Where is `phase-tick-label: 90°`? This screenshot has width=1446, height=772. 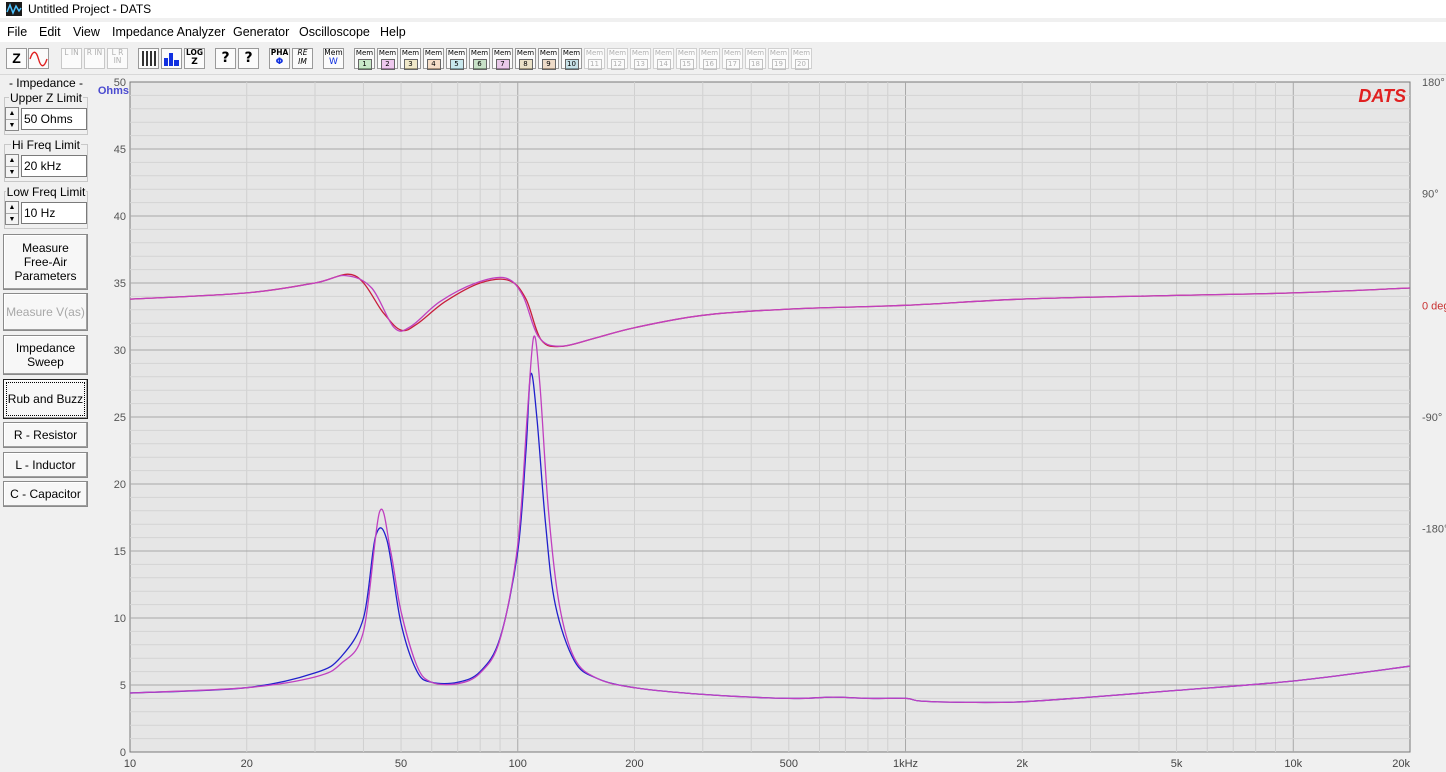 phase-tick-label: 90° is located at coordinates (1430, 195).